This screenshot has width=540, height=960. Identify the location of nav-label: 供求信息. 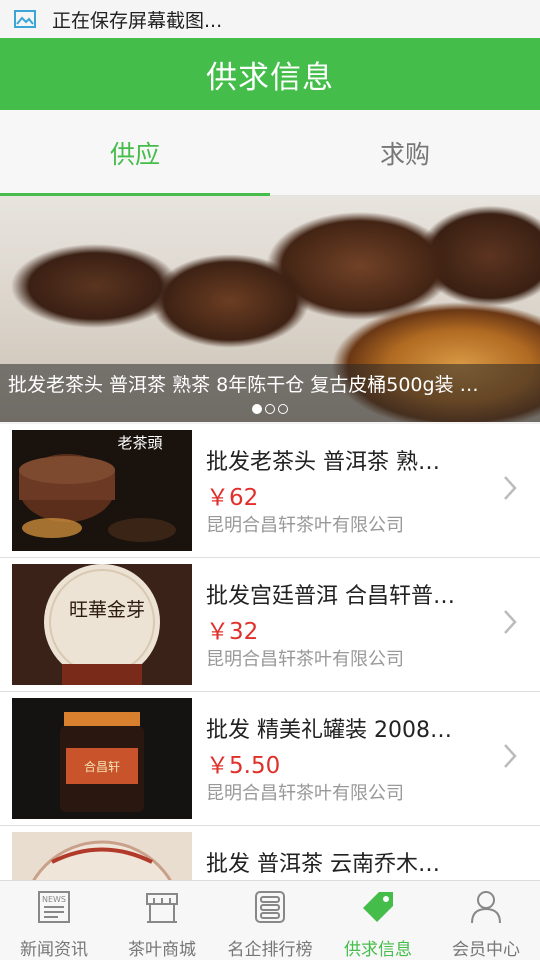
(378, 950).